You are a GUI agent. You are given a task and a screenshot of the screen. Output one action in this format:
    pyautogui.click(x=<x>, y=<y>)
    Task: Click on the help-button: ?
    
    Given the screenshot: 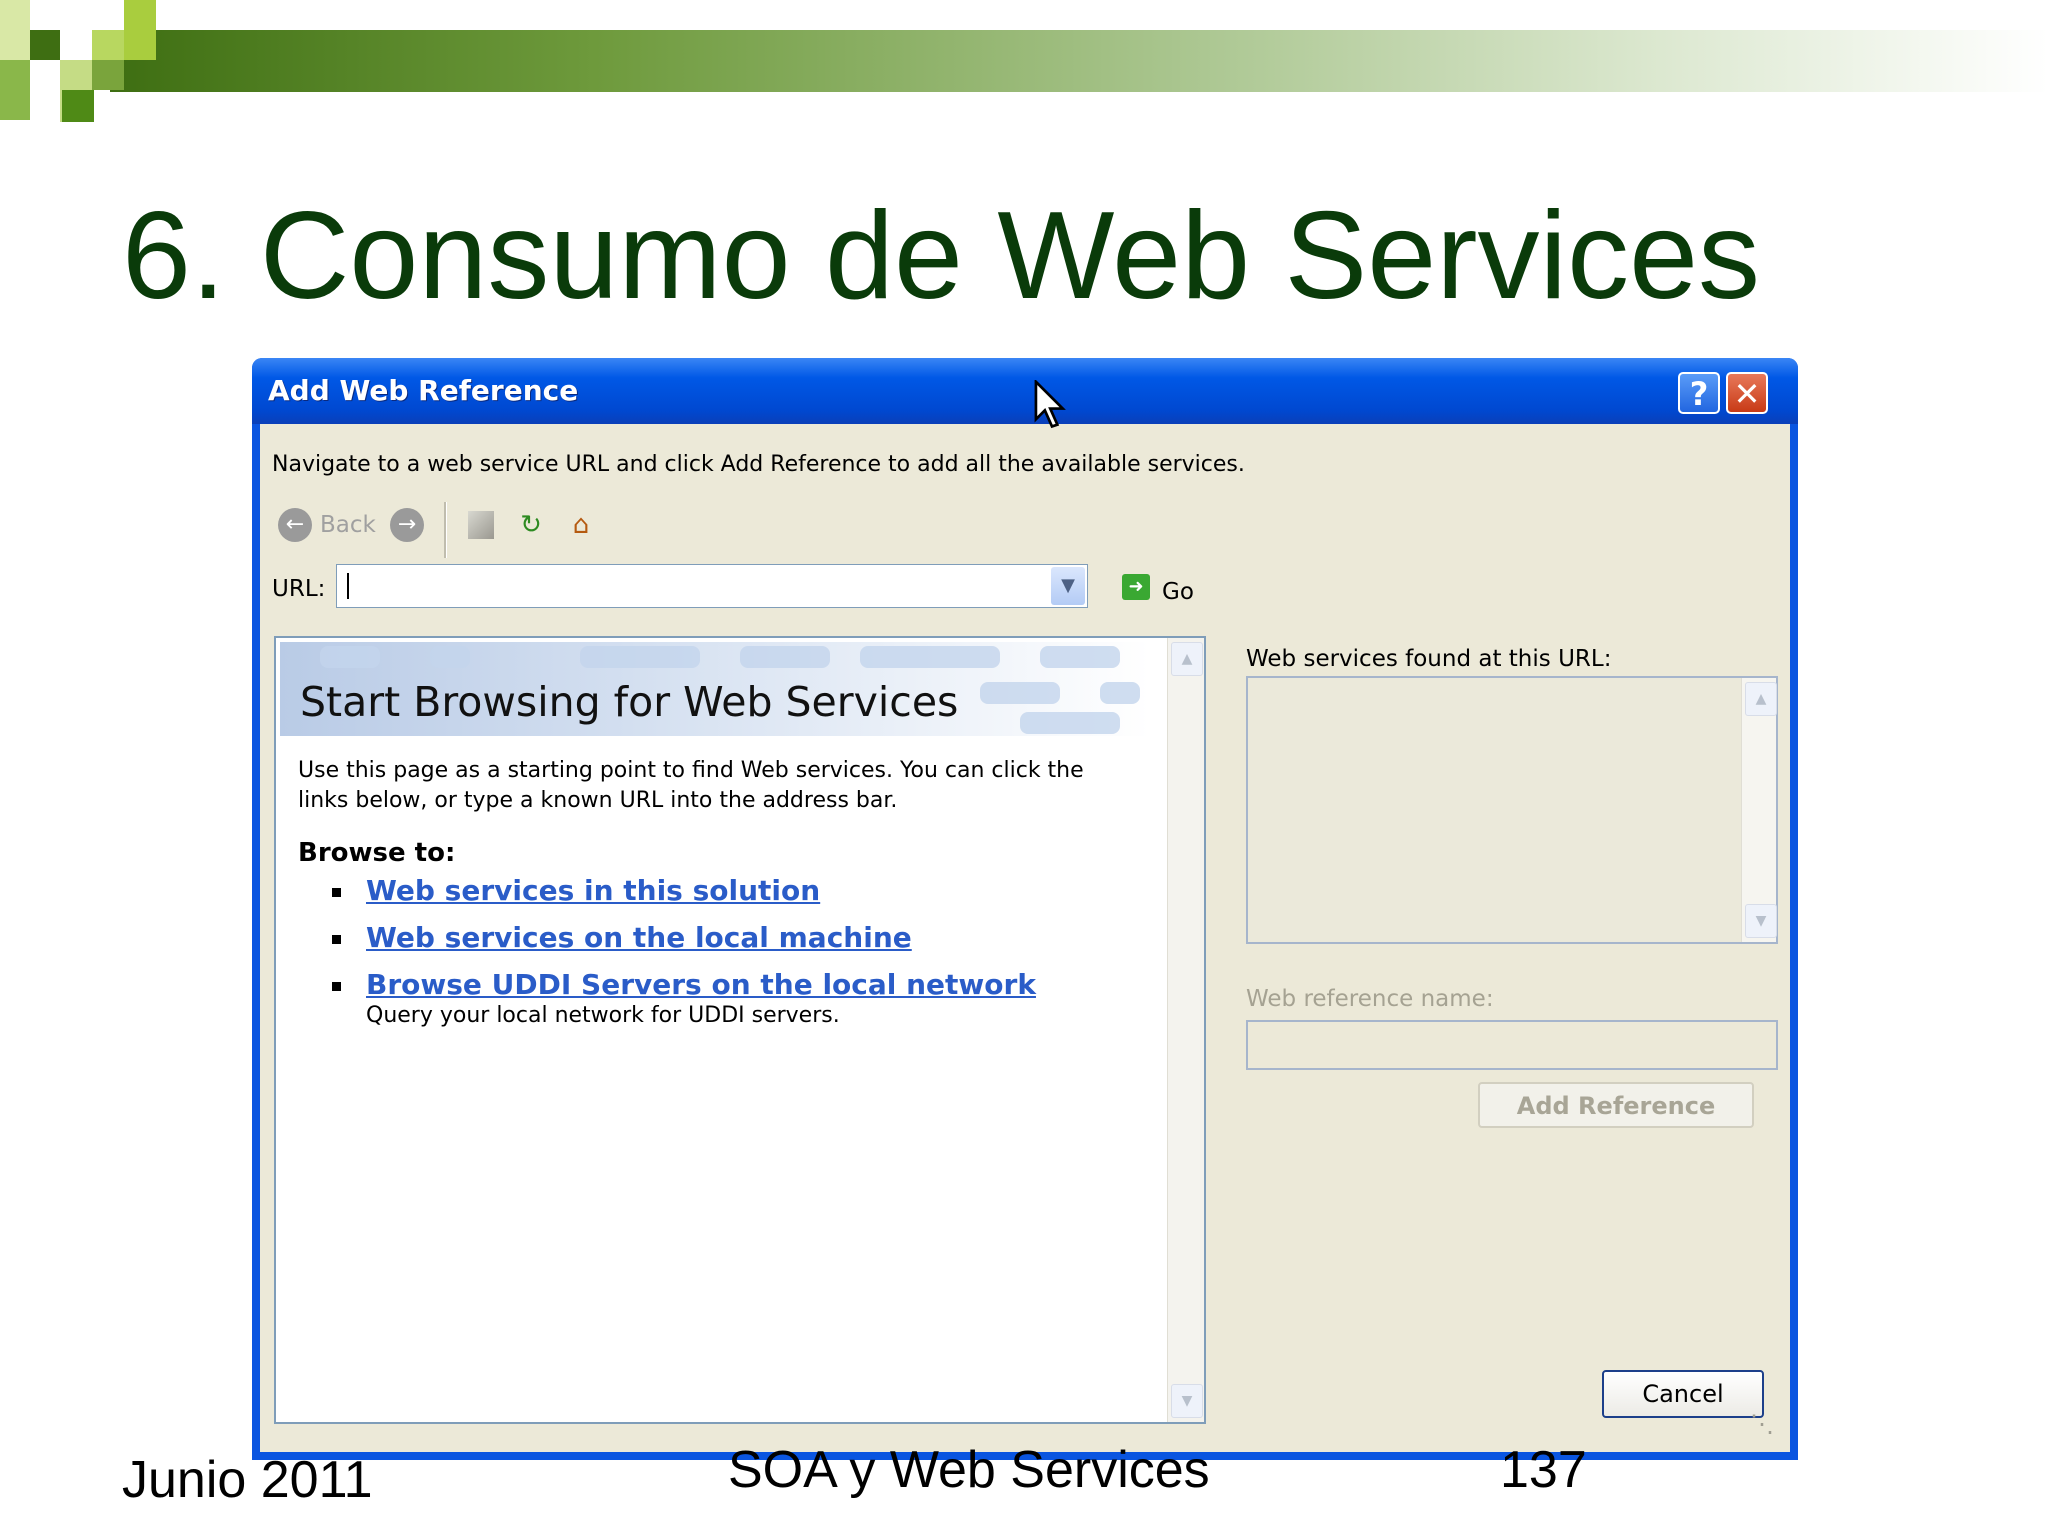 What is the action you would take?
    pyautogui.click(x=1699, y=393)
    